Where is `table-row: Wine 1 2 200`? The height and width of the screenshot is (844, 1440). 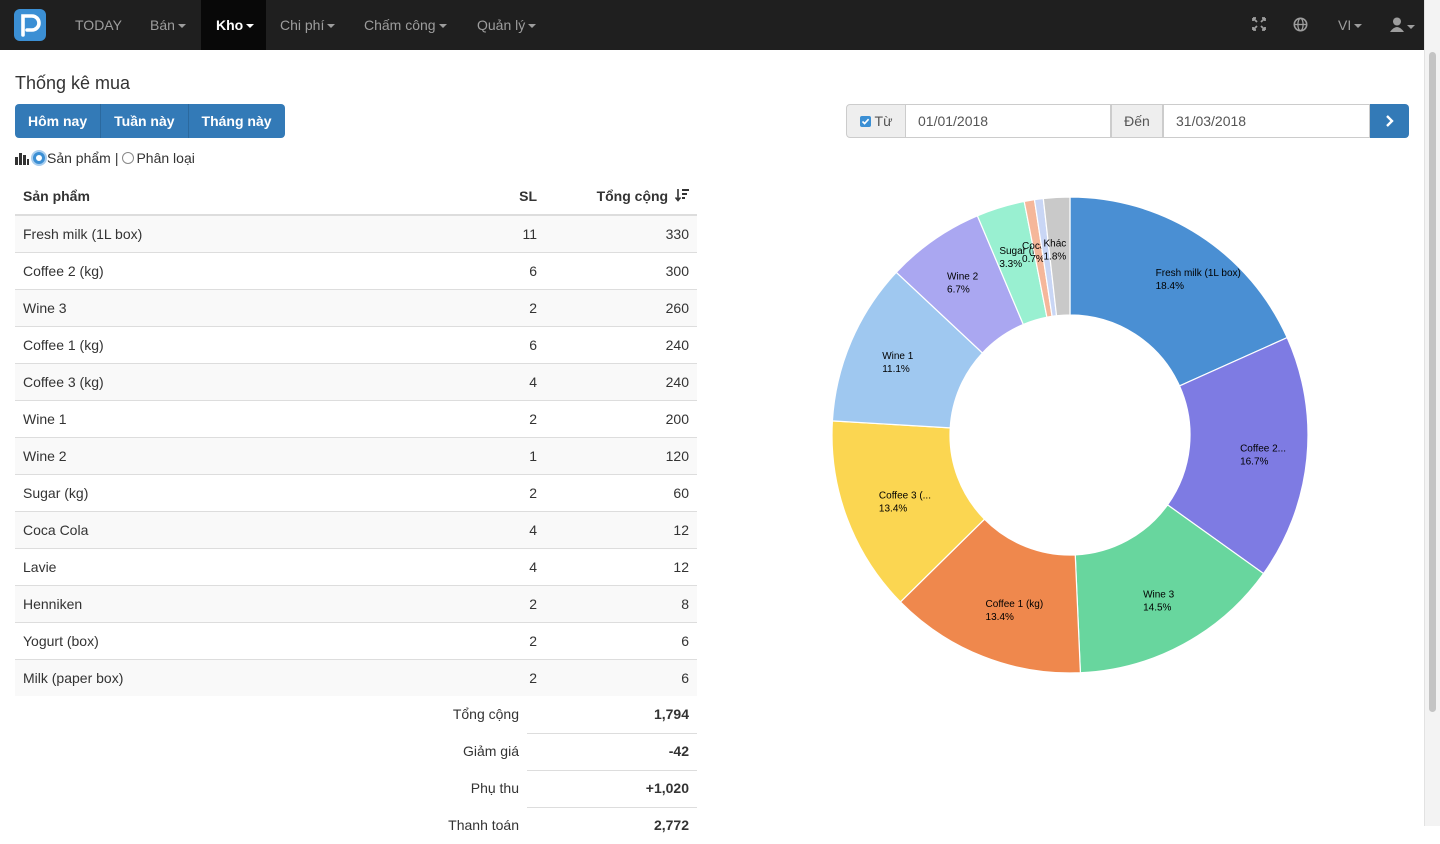
table-row: Wine 1 2 200 is located at coordinates (356, 419).